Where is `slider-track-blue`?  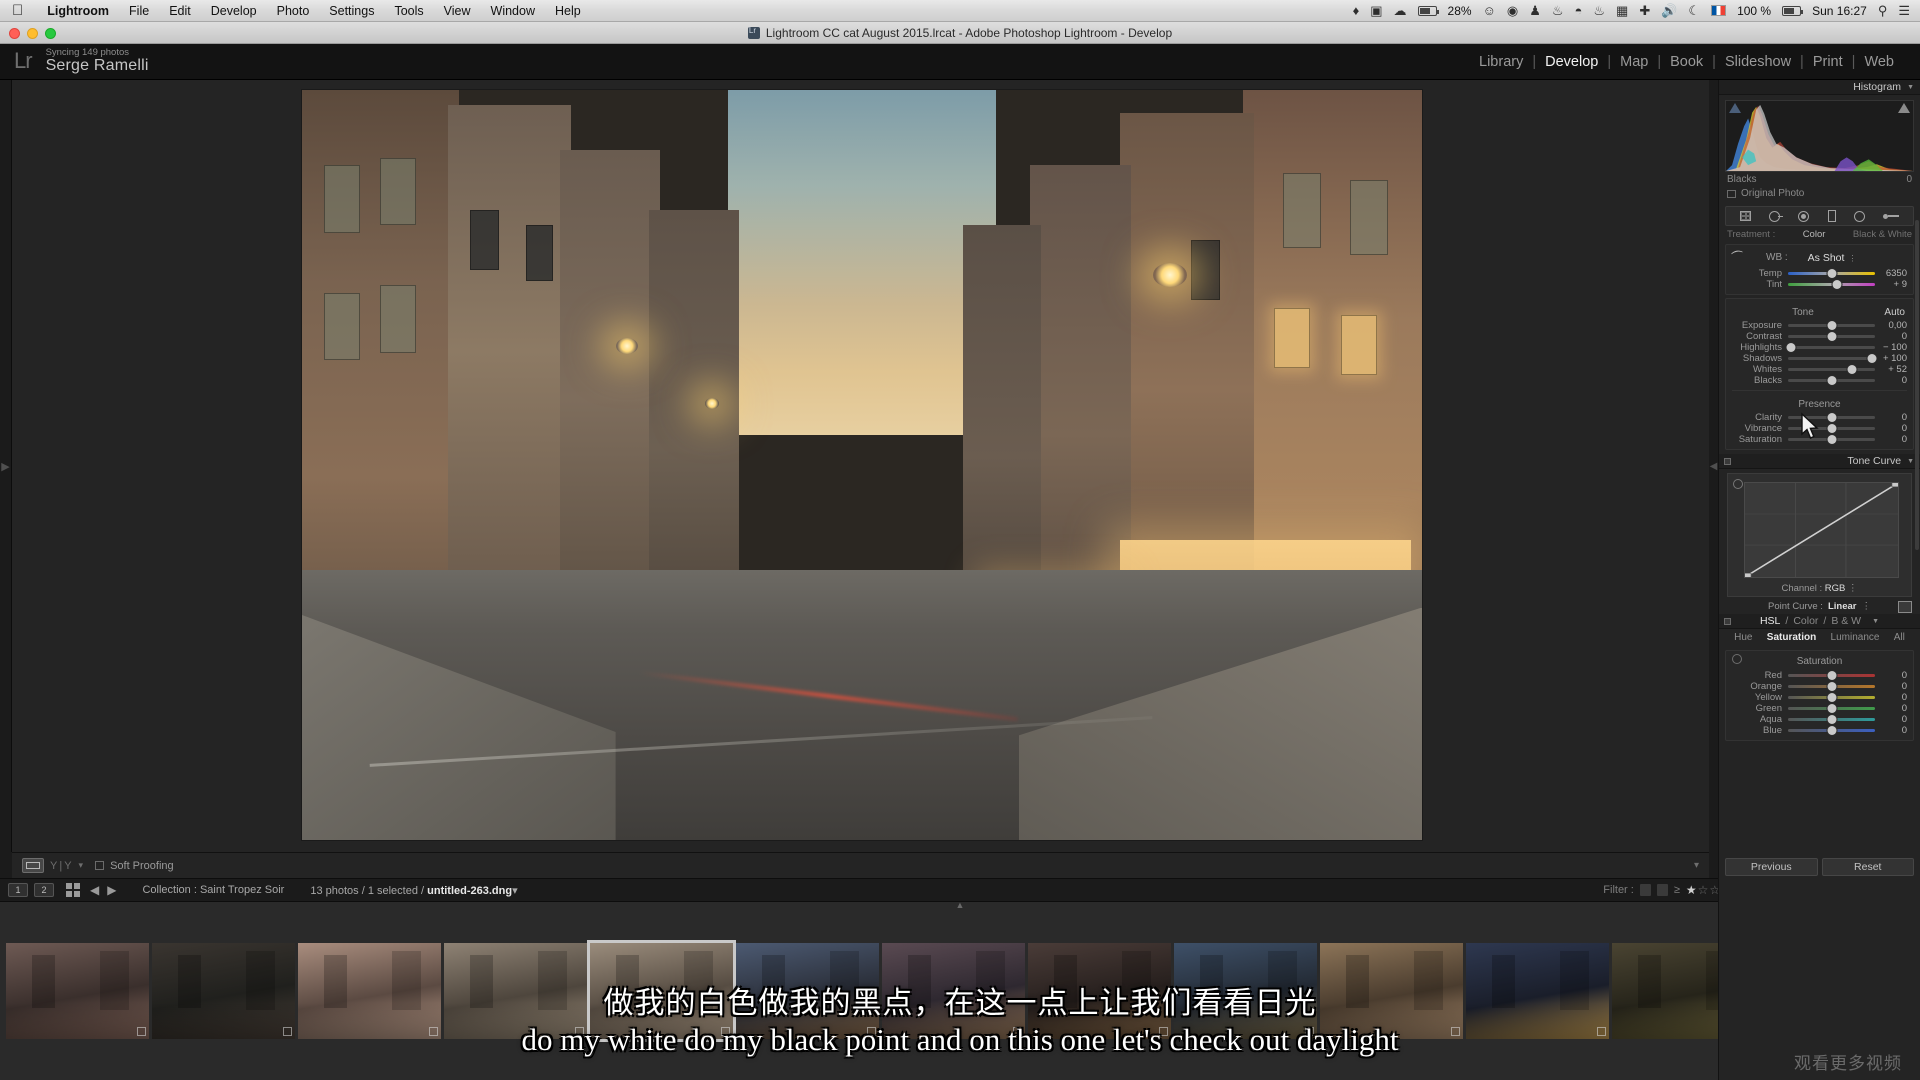
slider-track-blue is located at coordinates (1831, 730).